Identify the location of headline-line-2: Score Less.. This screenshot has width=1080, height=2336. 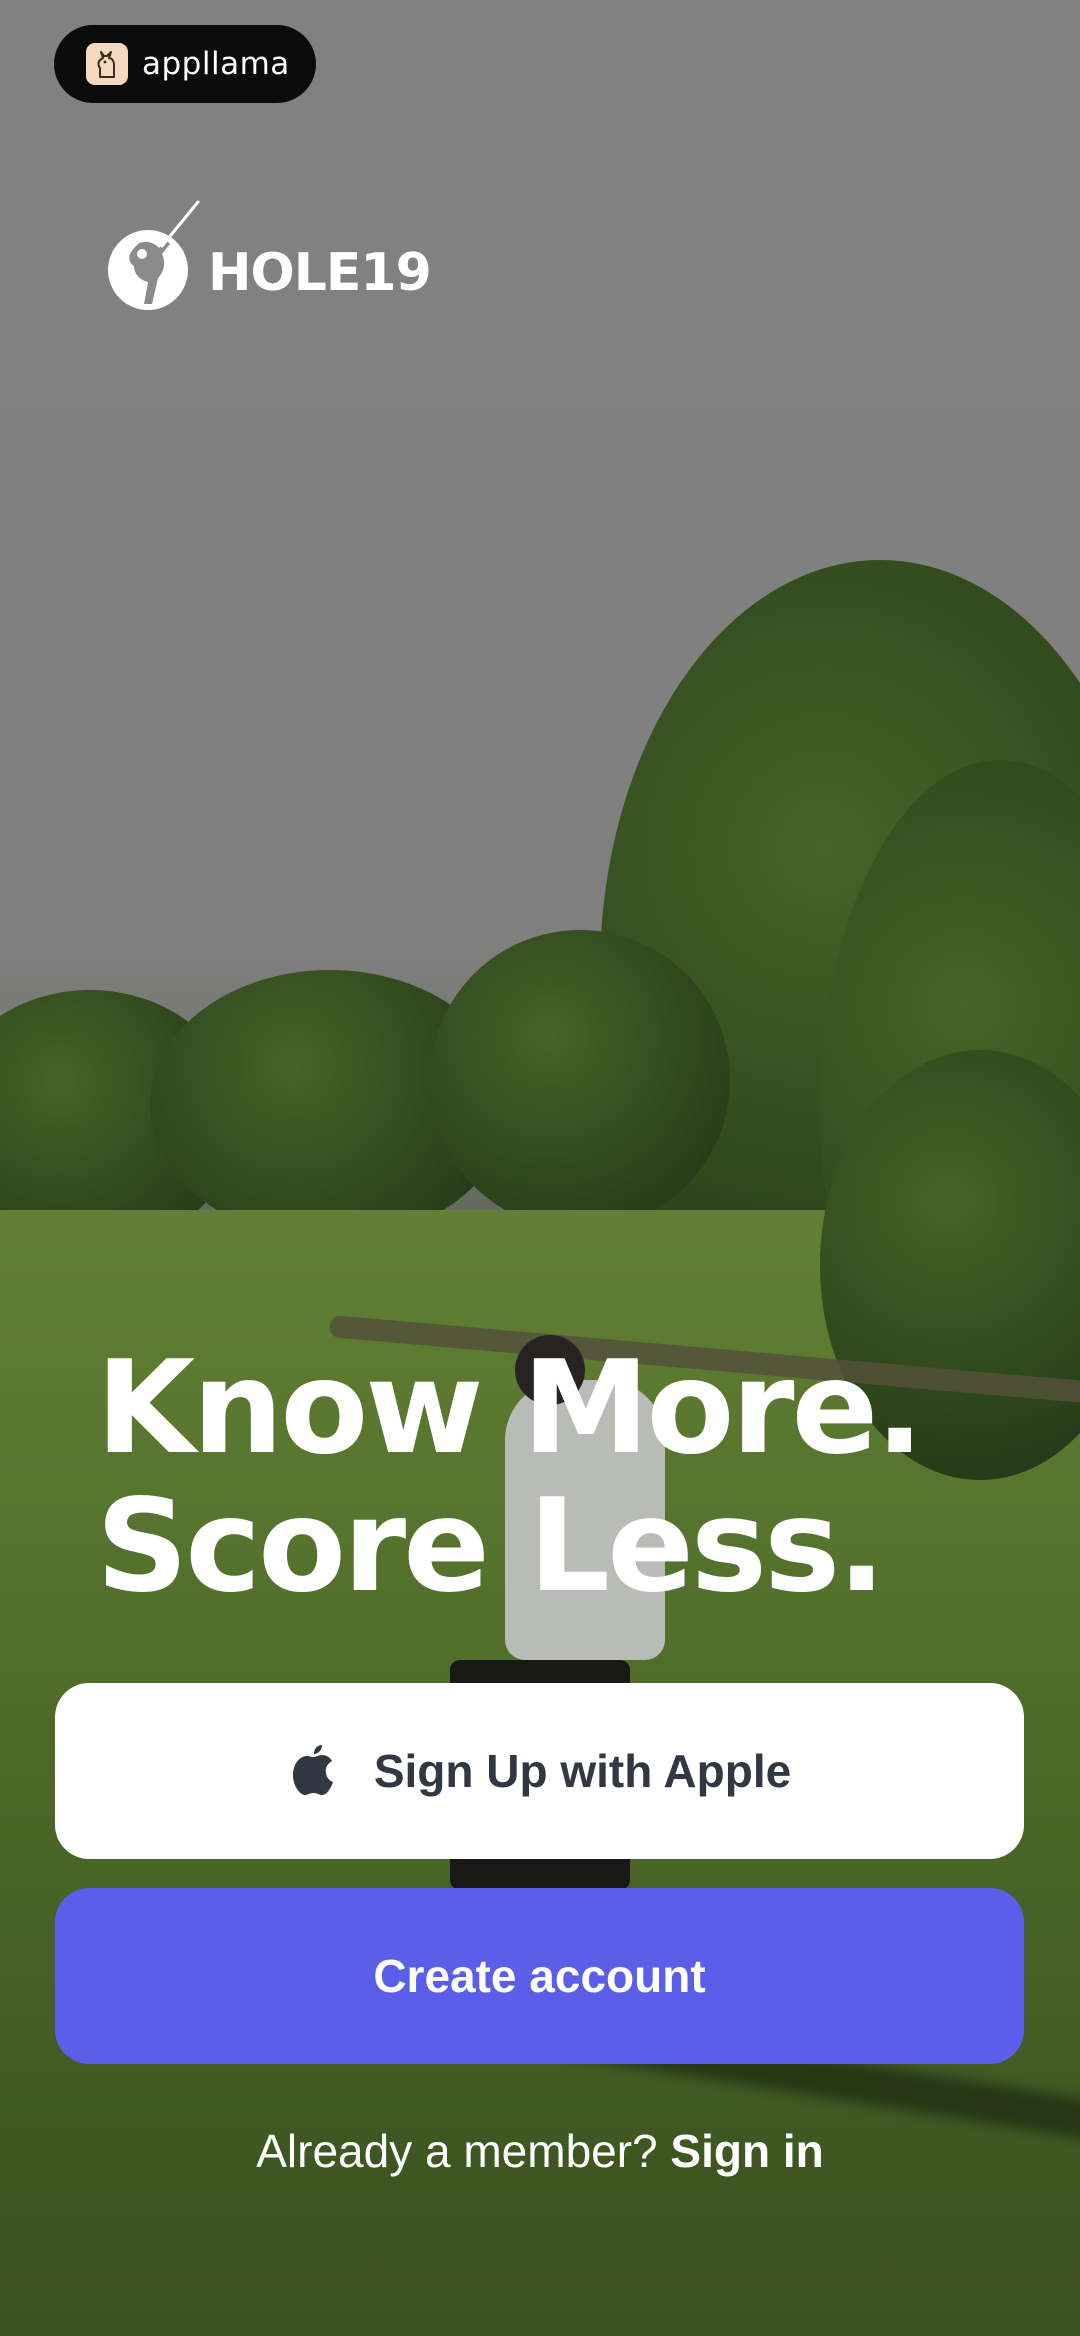
(491, 1546).